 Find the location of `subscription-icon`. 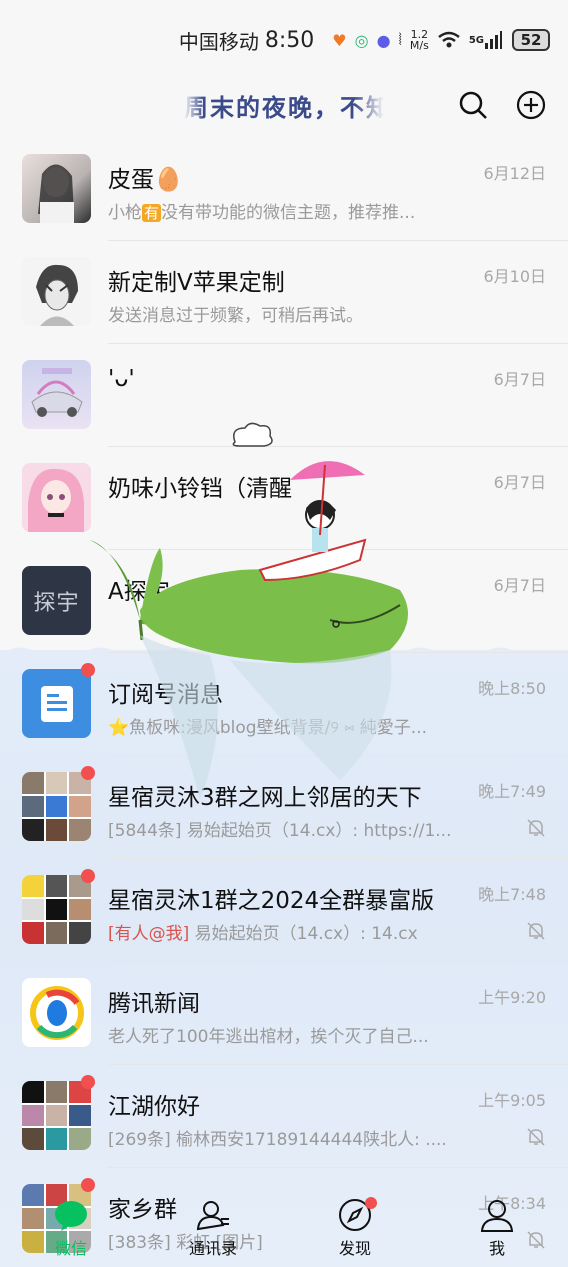

subscription-icon is located at coordinates (56, 703).